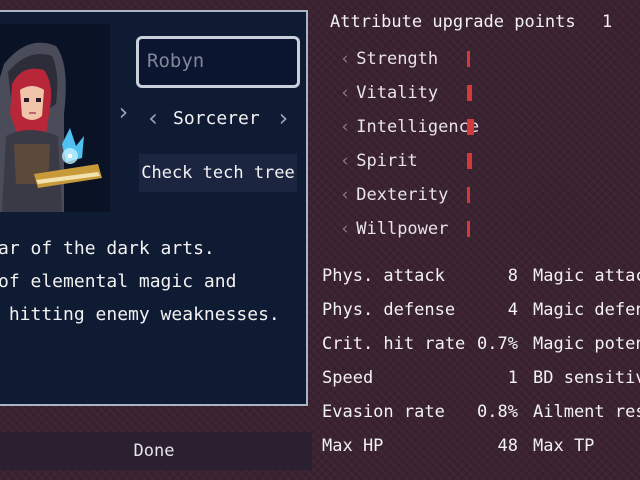 The width and height of the screenshot is (640, 480). What do you see at coordinates (453, 22) in the screenshot?
I see `upgrade-points-label: Attribute upgrade points` at bounding box center [453, 22].